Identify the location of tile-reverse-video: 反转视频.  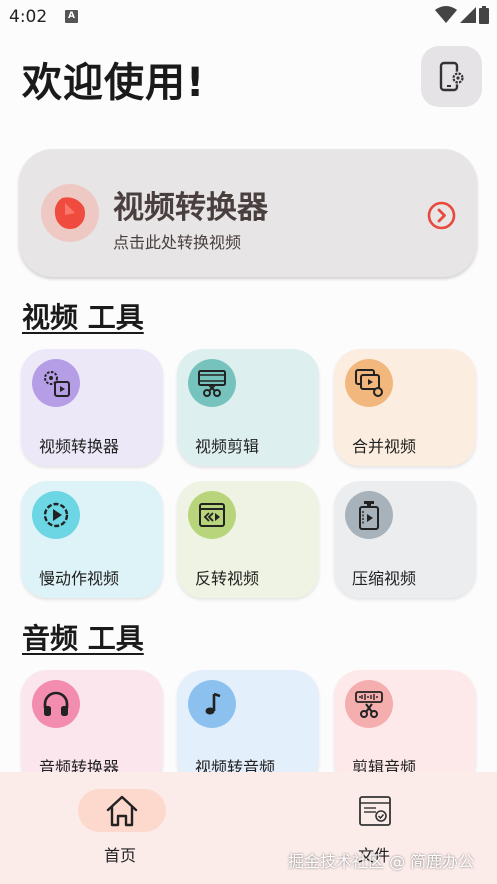
(248, 539).